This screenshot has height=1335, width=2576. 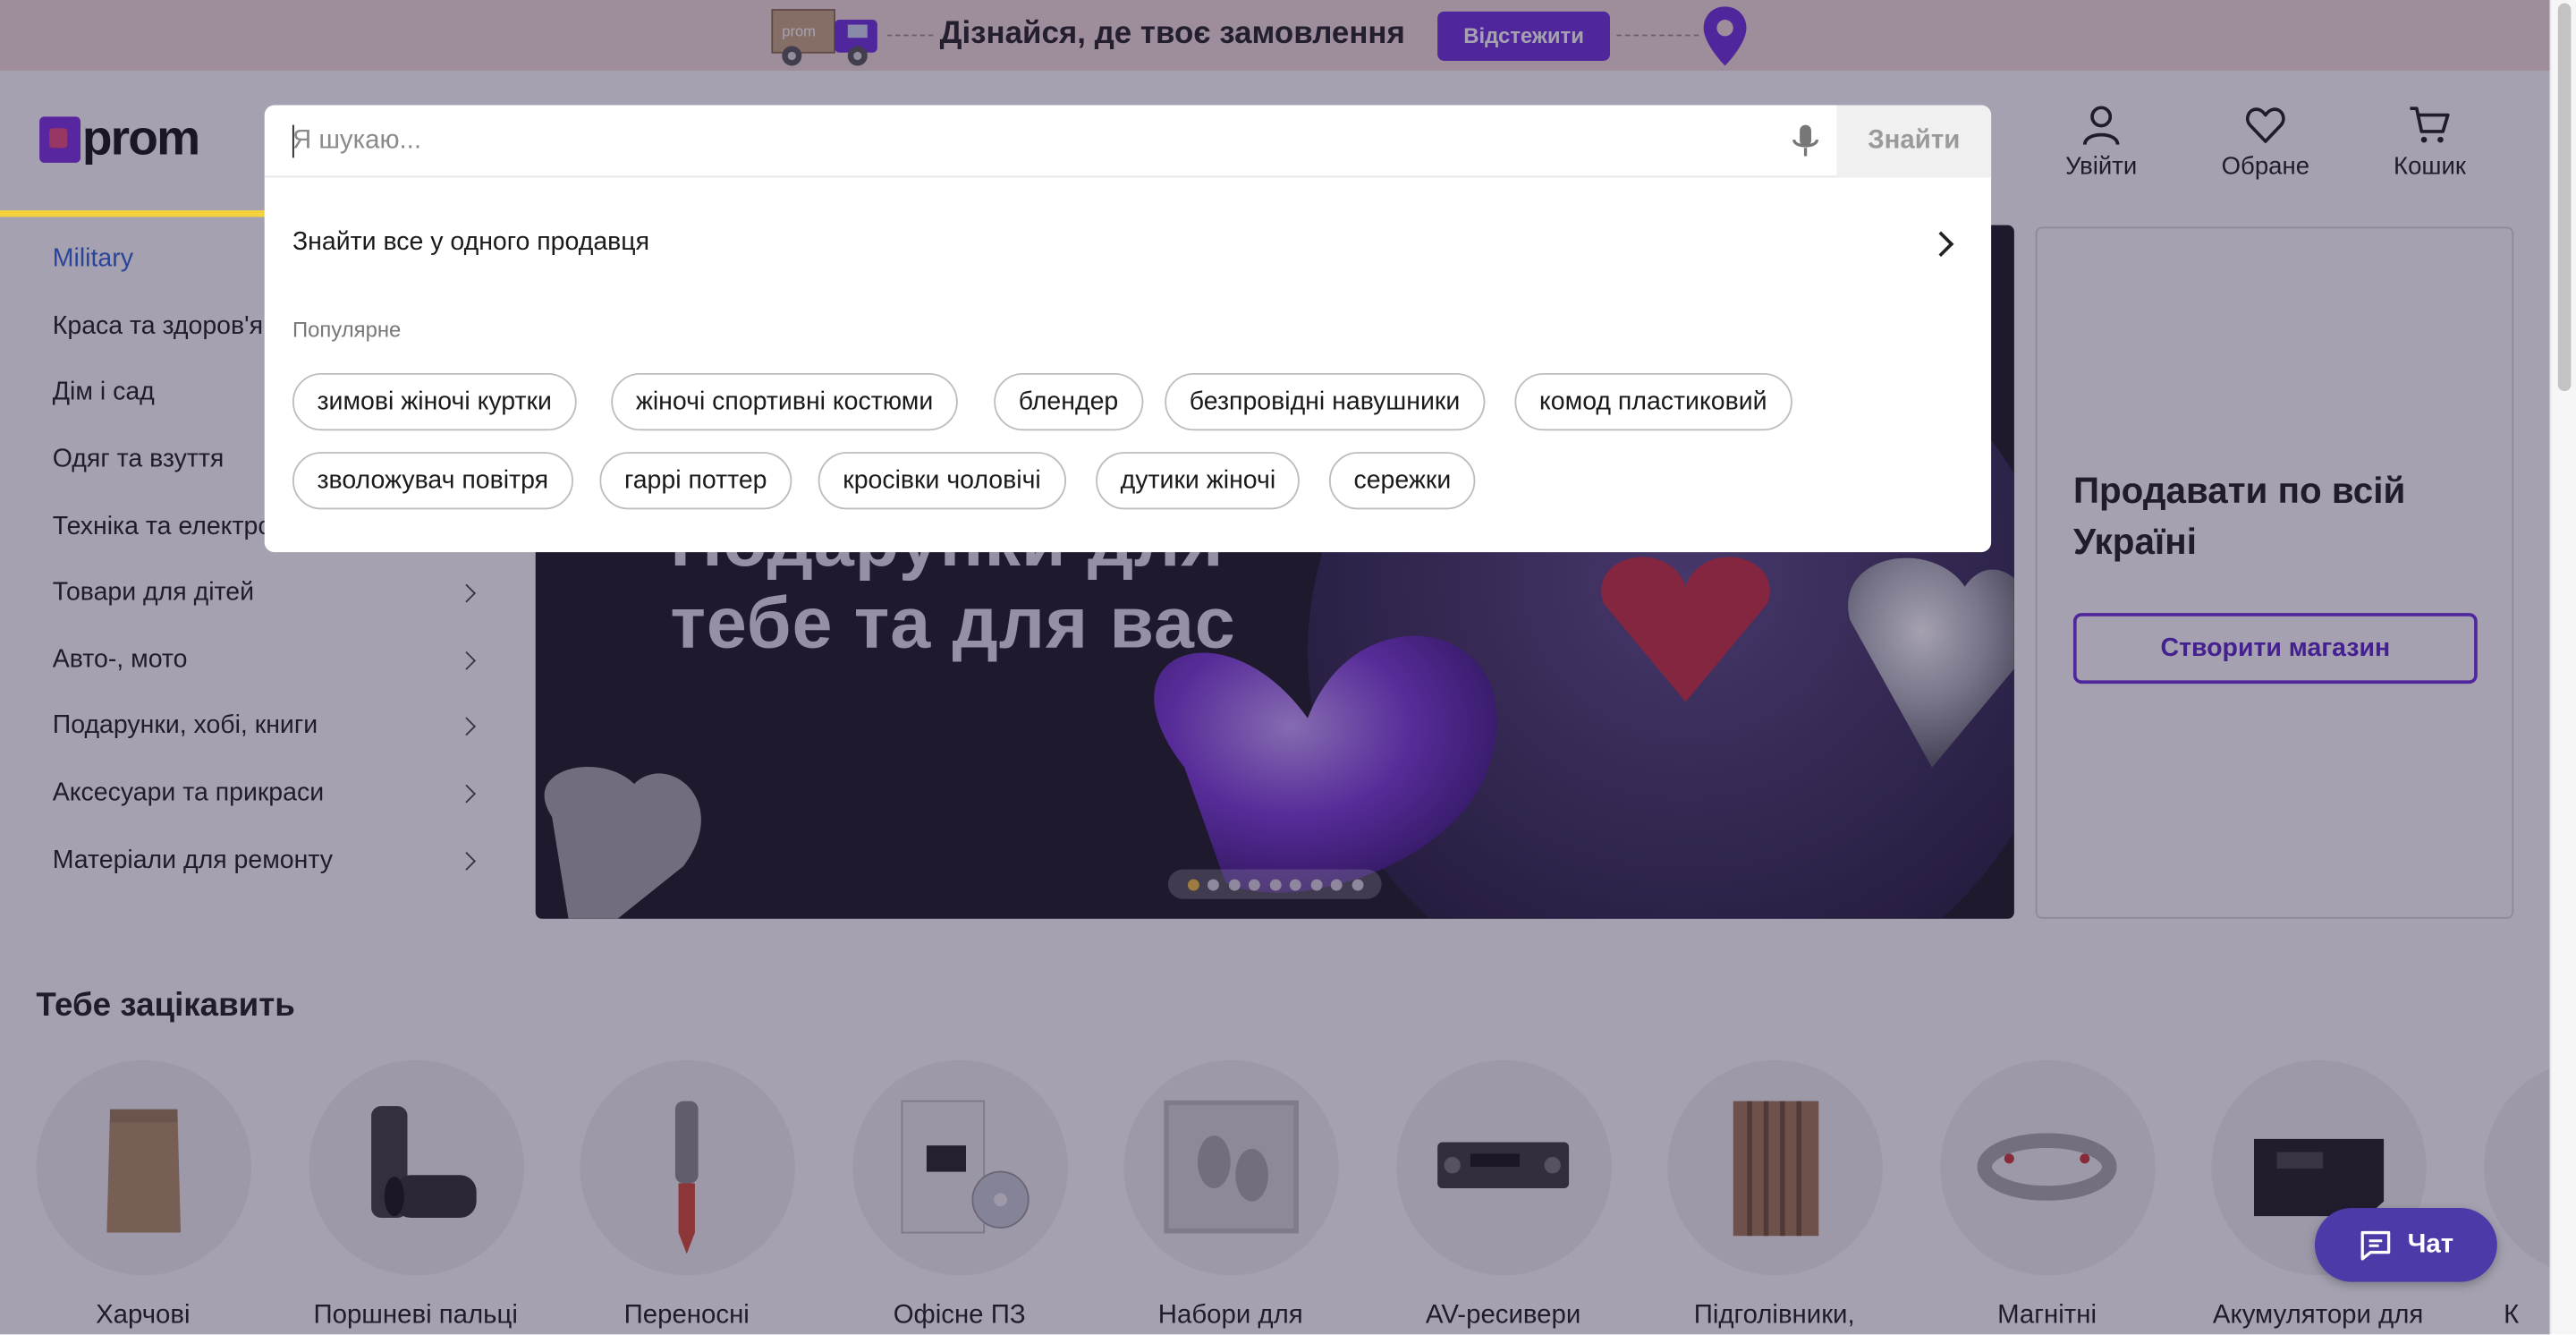 What do you see at coordinates (784, 401) in the screenshot?
I see `popular-query-chip: жіночі спортивні костюми` at bounding box center [784, 401].